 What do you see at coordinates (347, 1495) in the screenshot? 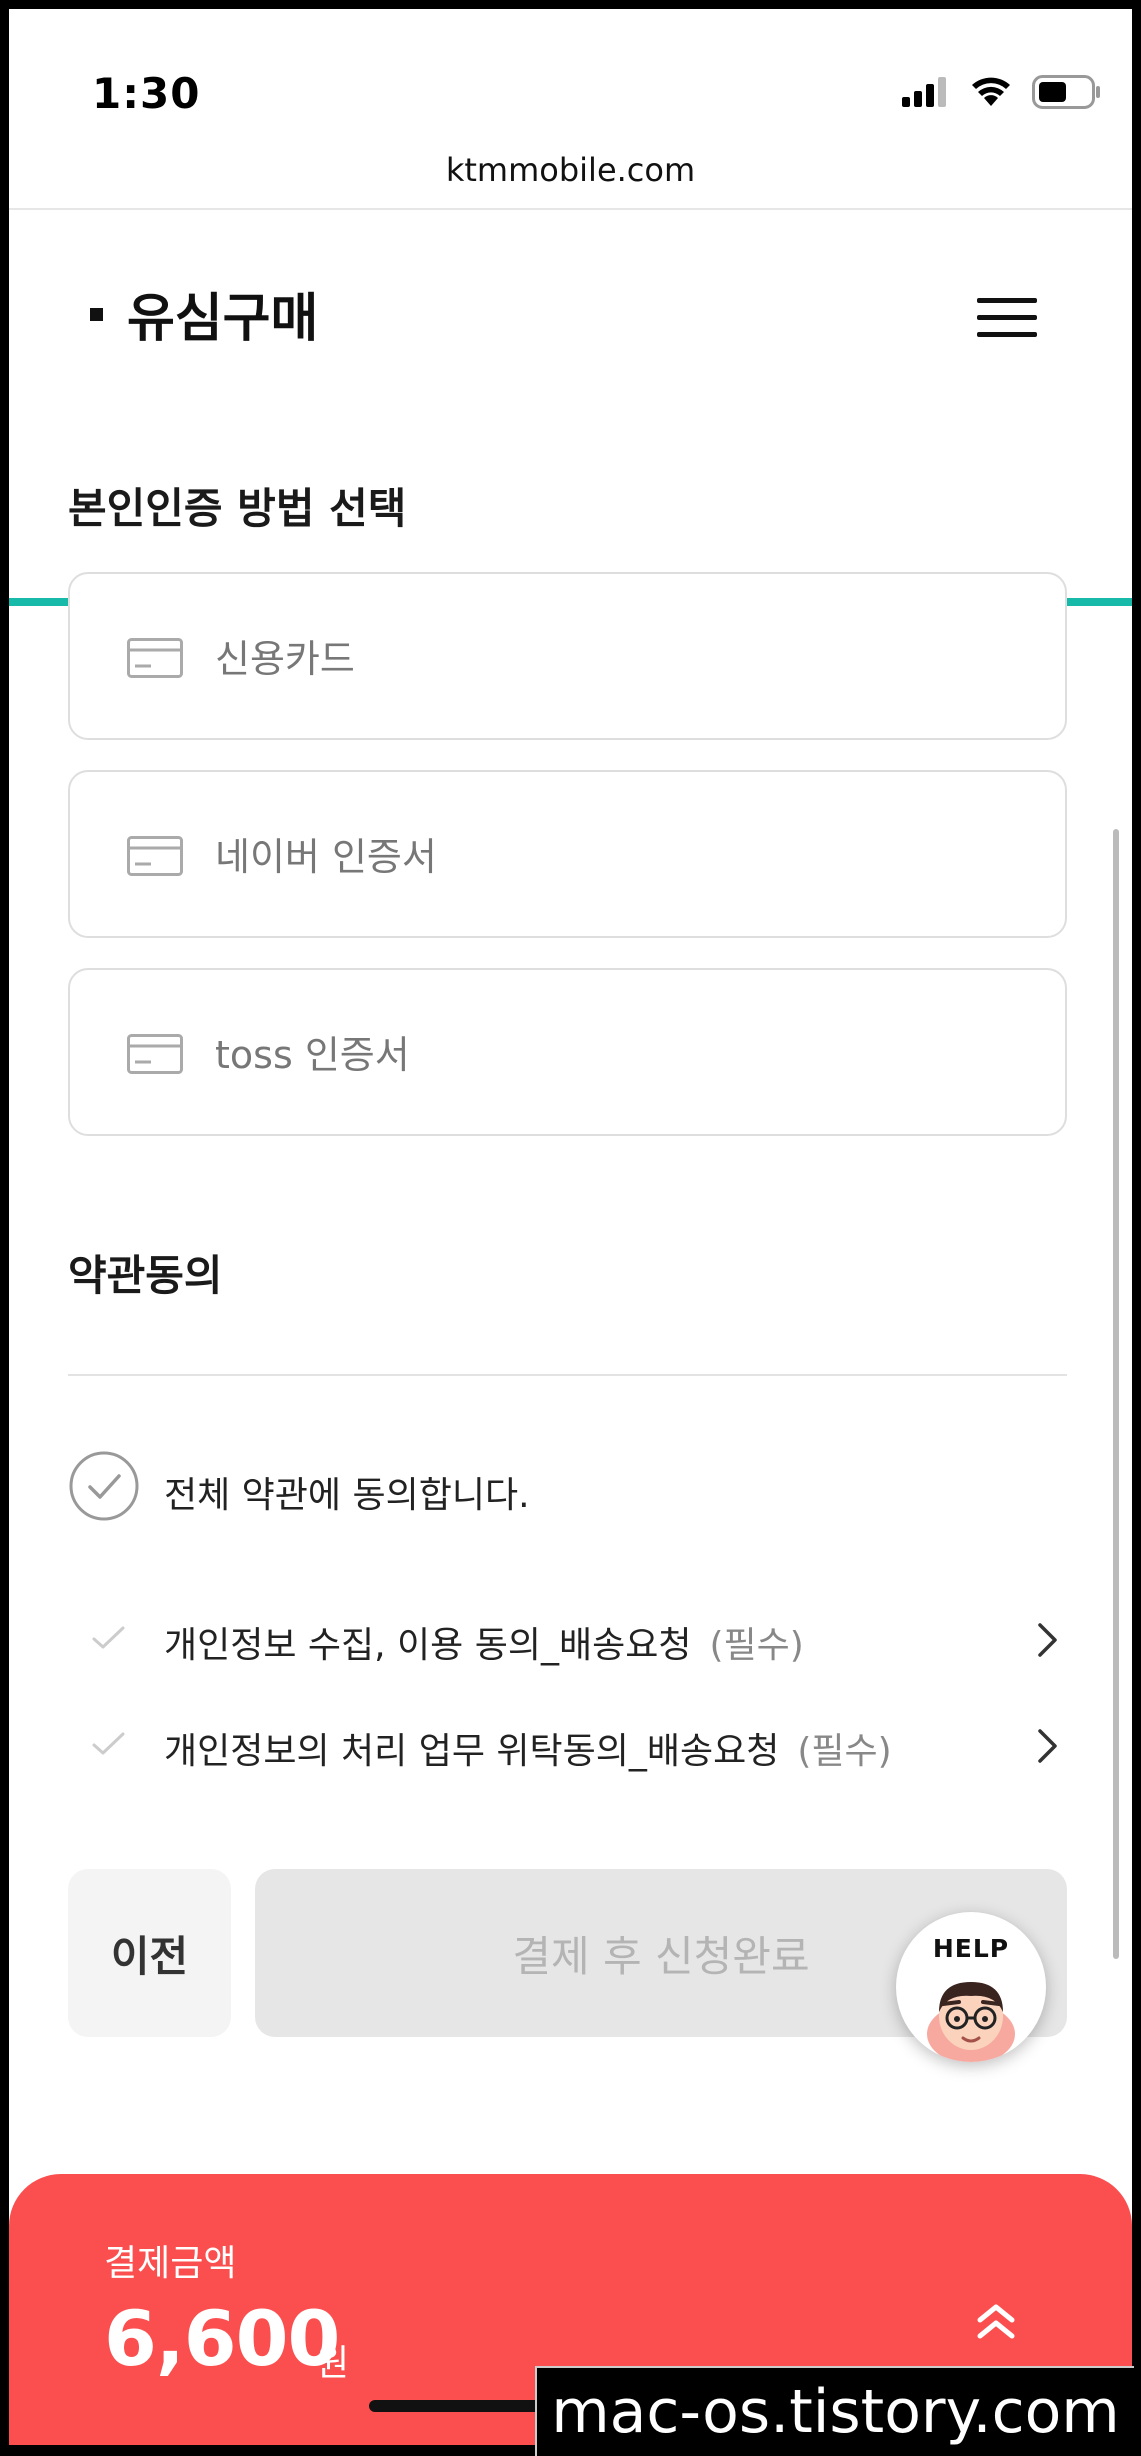
I see `agree-all-label: 전체 약관에 동의합니다.` at bounding box center [347, 1495].